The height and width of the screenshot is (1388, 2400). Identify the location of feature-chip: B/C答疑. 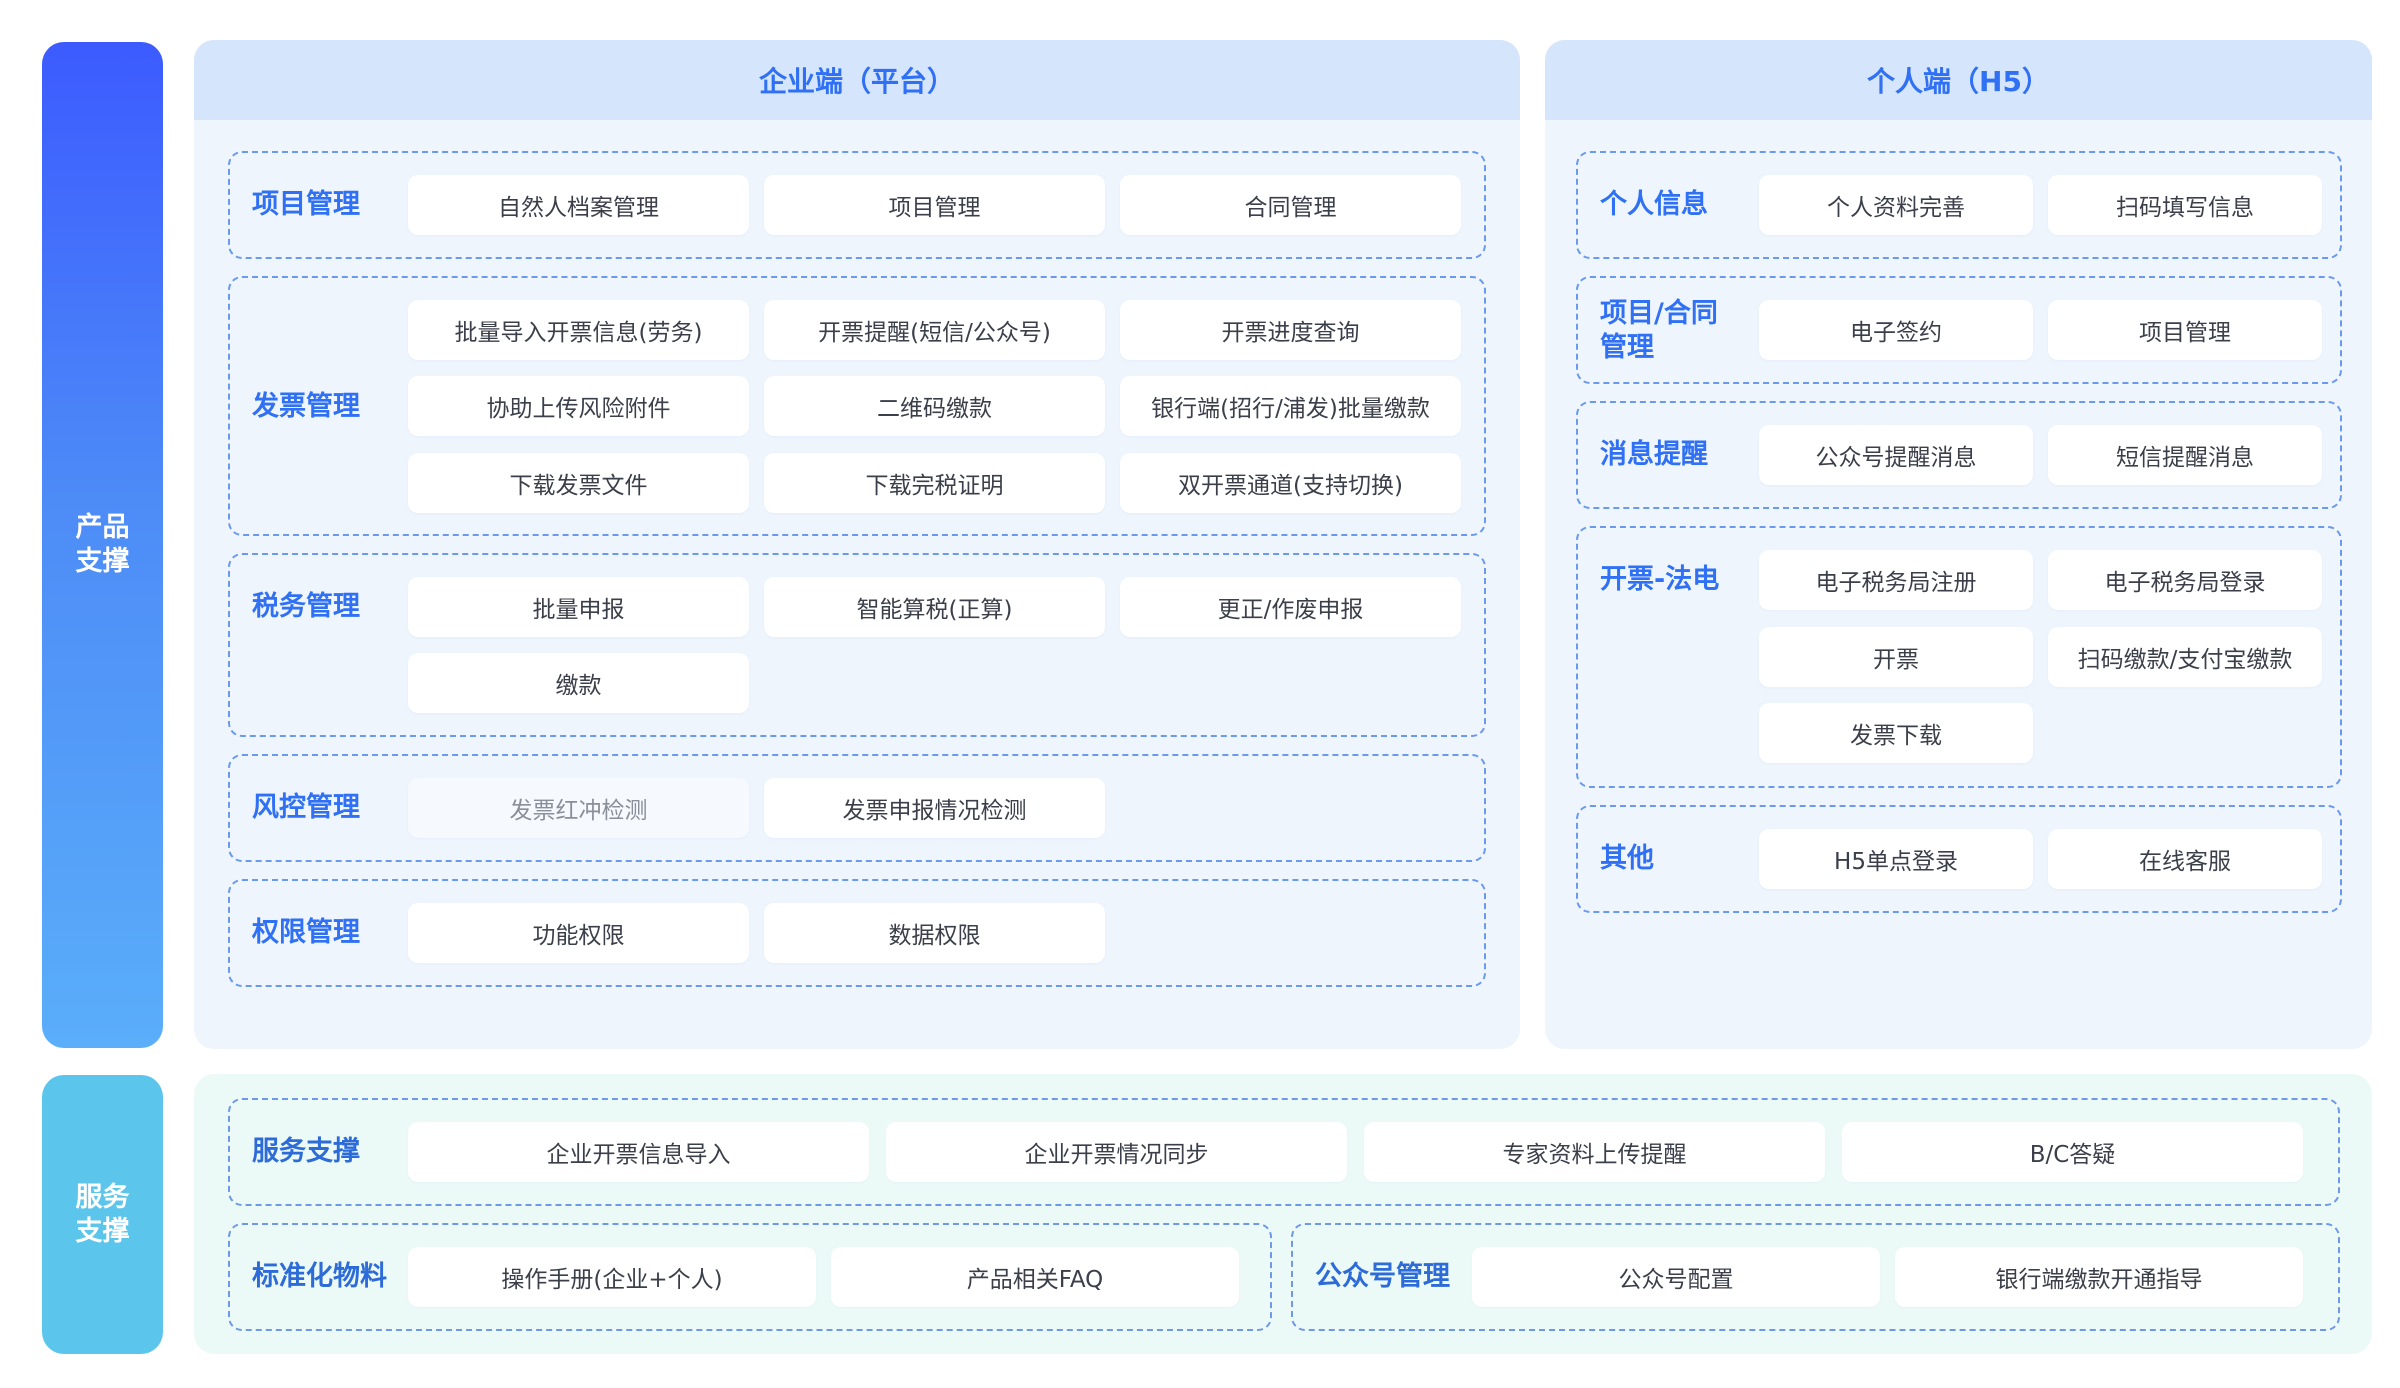
(2072, 1152).